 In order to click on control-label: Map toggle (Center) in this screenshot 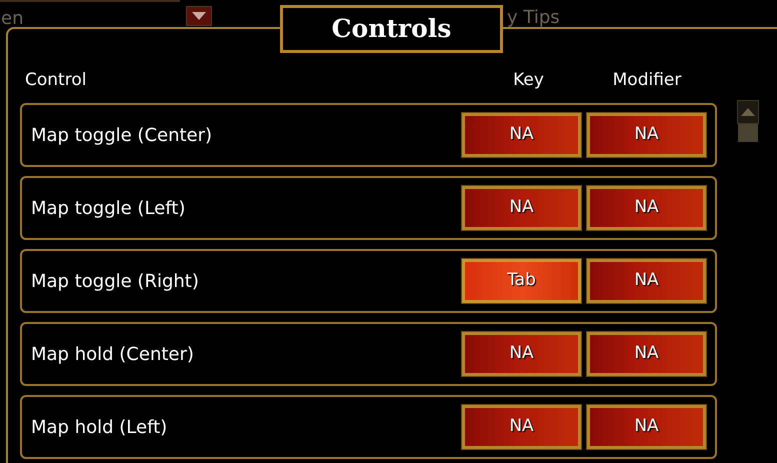, I will do `click(122, 136)`.